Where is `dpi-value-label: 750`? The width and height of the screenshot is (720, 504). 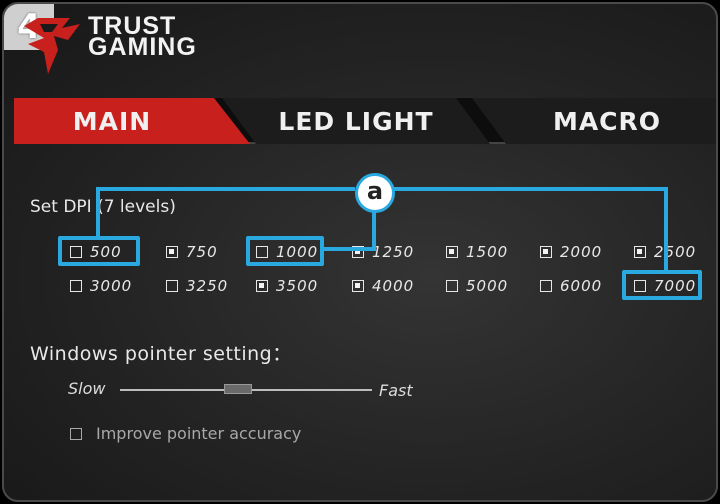
dpi-value-label: 750 is located at coordinates (202, 252).